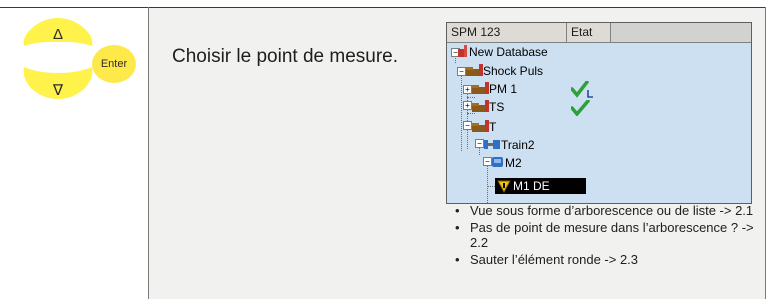  I want to click on down-key: ∇, so click(58, 82).